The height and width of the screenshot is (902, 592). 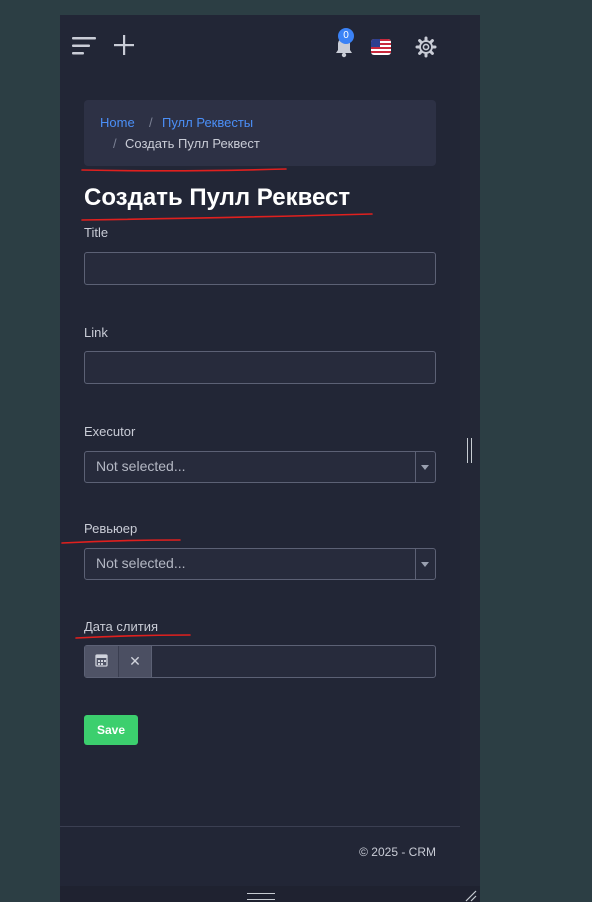 I want to click on gear-icon, so click(x=426, y=47).